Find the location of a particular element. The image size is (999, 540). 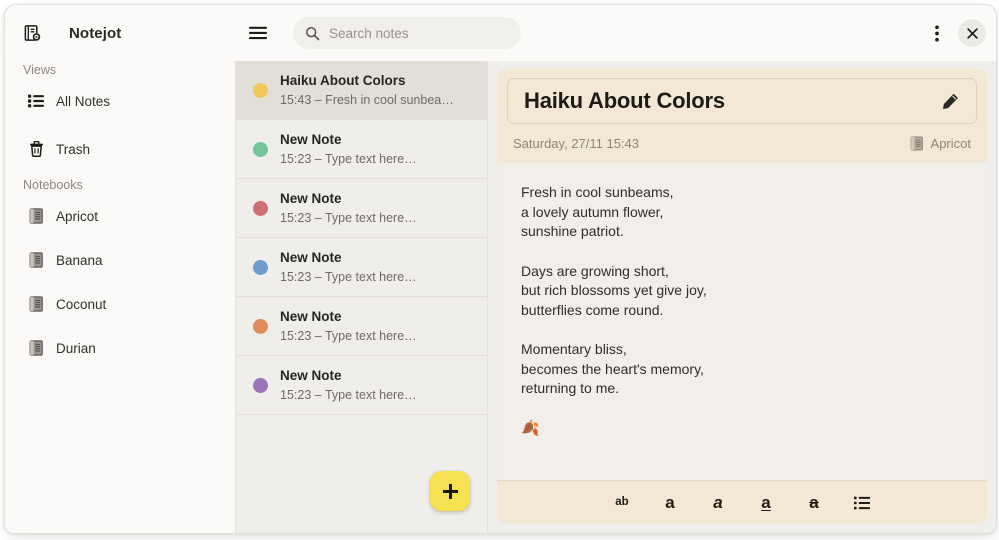

note-notebook-label: Apricot is located at coordinates (950, 143).